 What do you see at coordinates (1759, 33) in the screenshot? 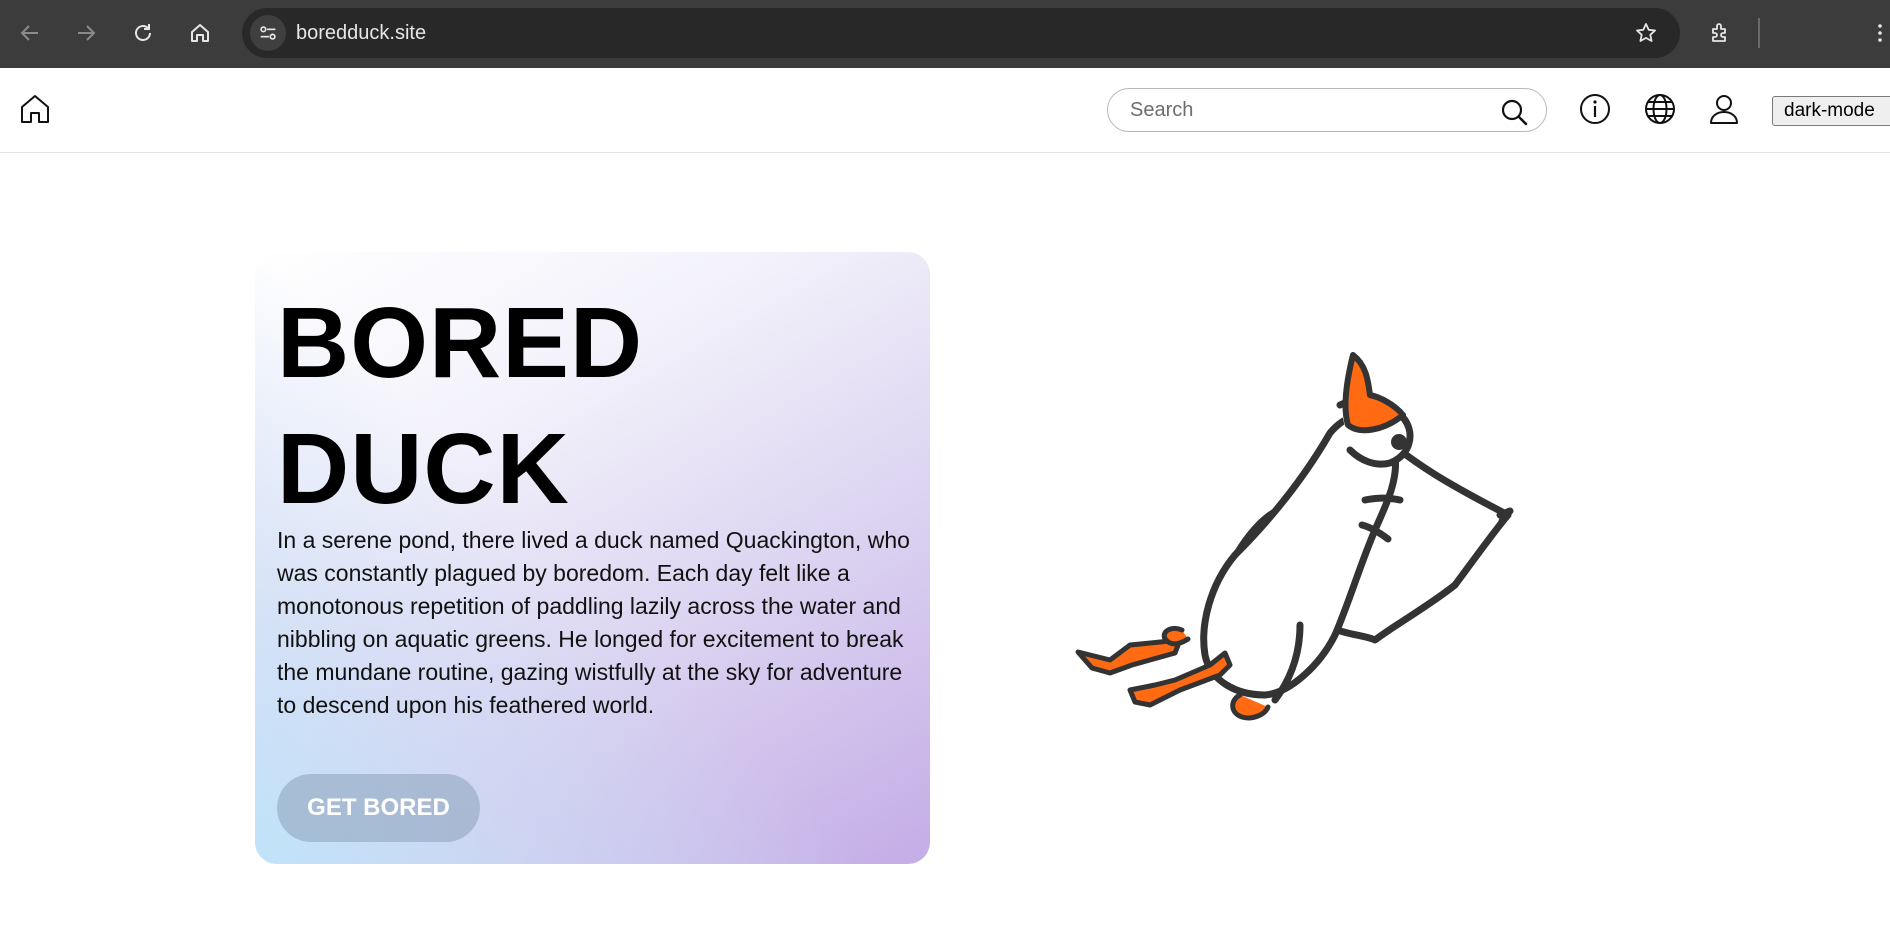
I see `toolbar-divider` at bounding box center [1759, 33].